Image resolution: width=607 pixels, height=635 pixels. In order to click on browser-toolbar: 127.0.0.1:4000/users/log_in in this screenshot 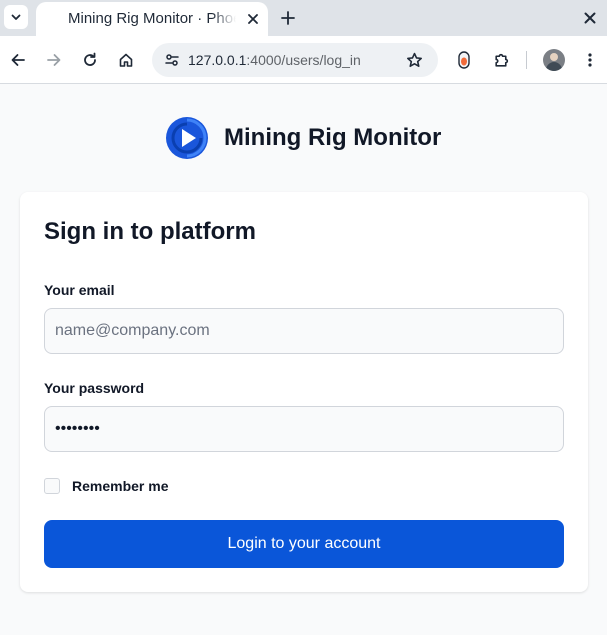, I will do `click(303, 60)`.